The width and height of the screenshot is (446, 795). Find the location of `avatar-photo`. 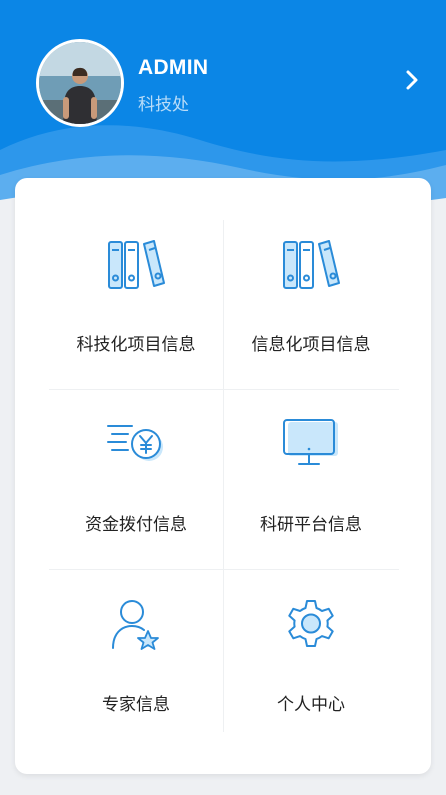

avatar-photo is located at coordinates (80, 83).